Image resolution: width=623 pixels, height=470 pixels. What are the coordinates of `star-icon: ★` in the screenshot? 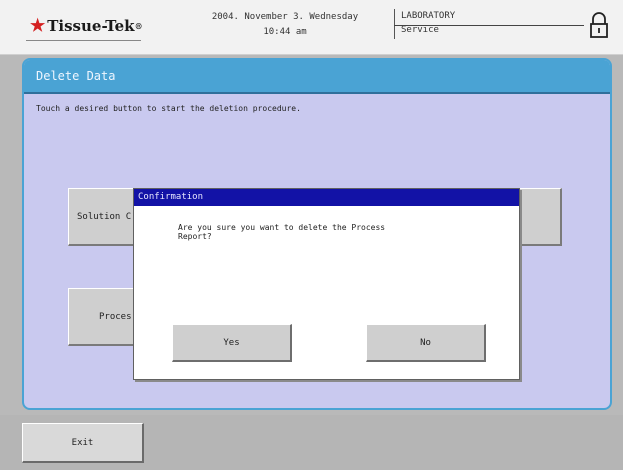 It's located at (38, 25).